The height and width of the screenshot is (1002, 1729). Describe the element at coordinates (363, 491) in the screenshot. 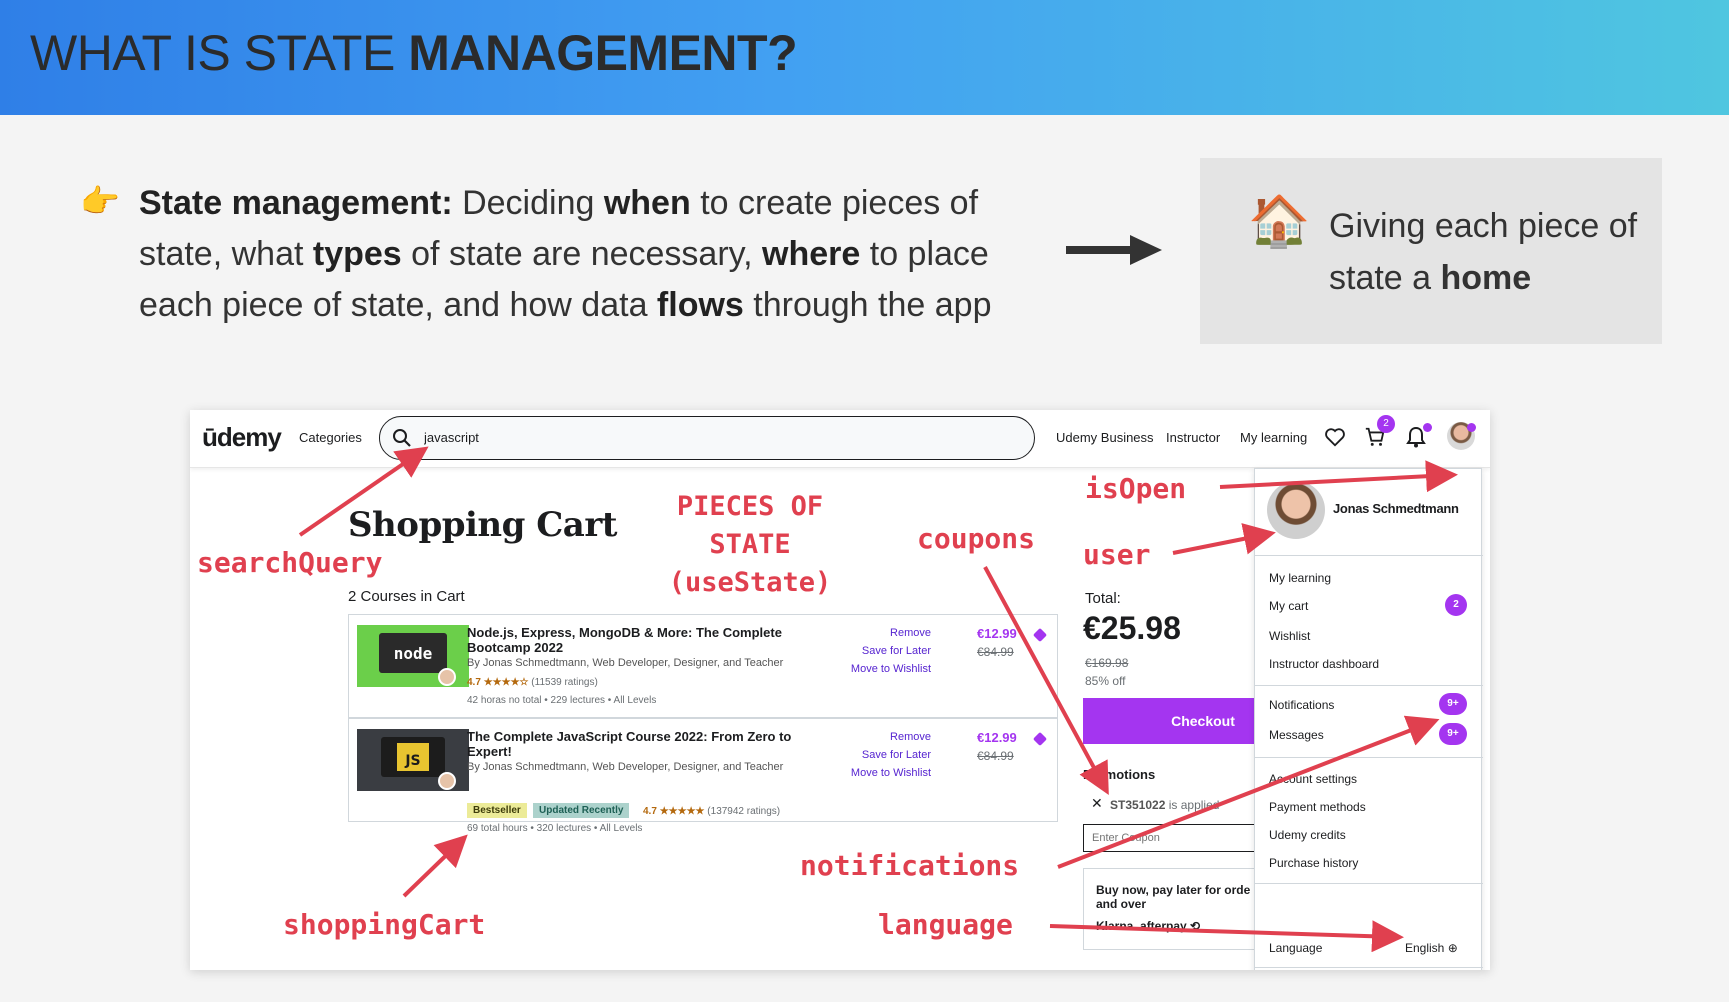

I see `arrow-searchquery` at that location.